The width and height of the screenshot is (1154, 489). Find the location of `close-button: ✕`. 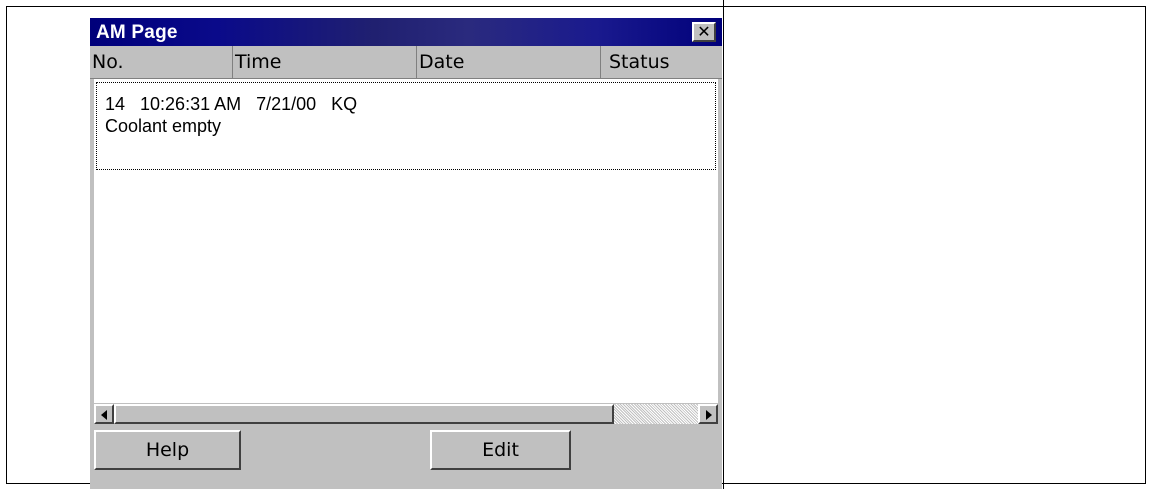

close-button: ✕ is located at coordinates (704, 32).